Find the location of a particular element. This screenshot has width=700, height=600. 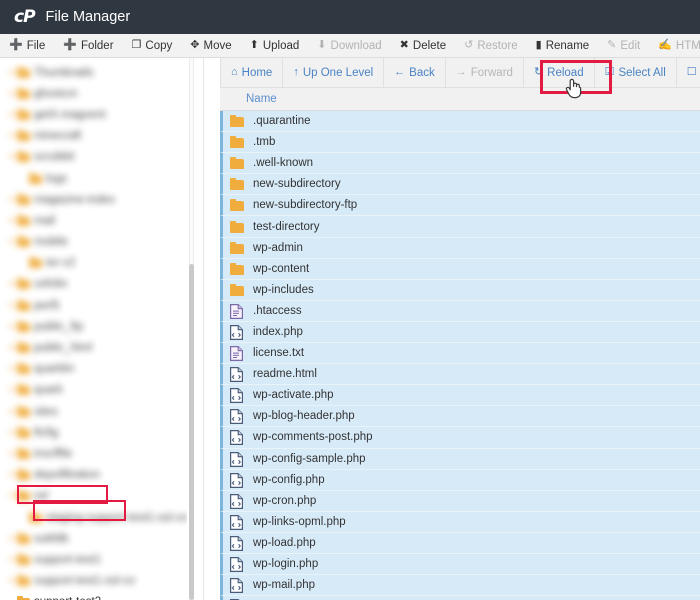

table-row: wp-links-opml.php is located at coordinates (460, 522).